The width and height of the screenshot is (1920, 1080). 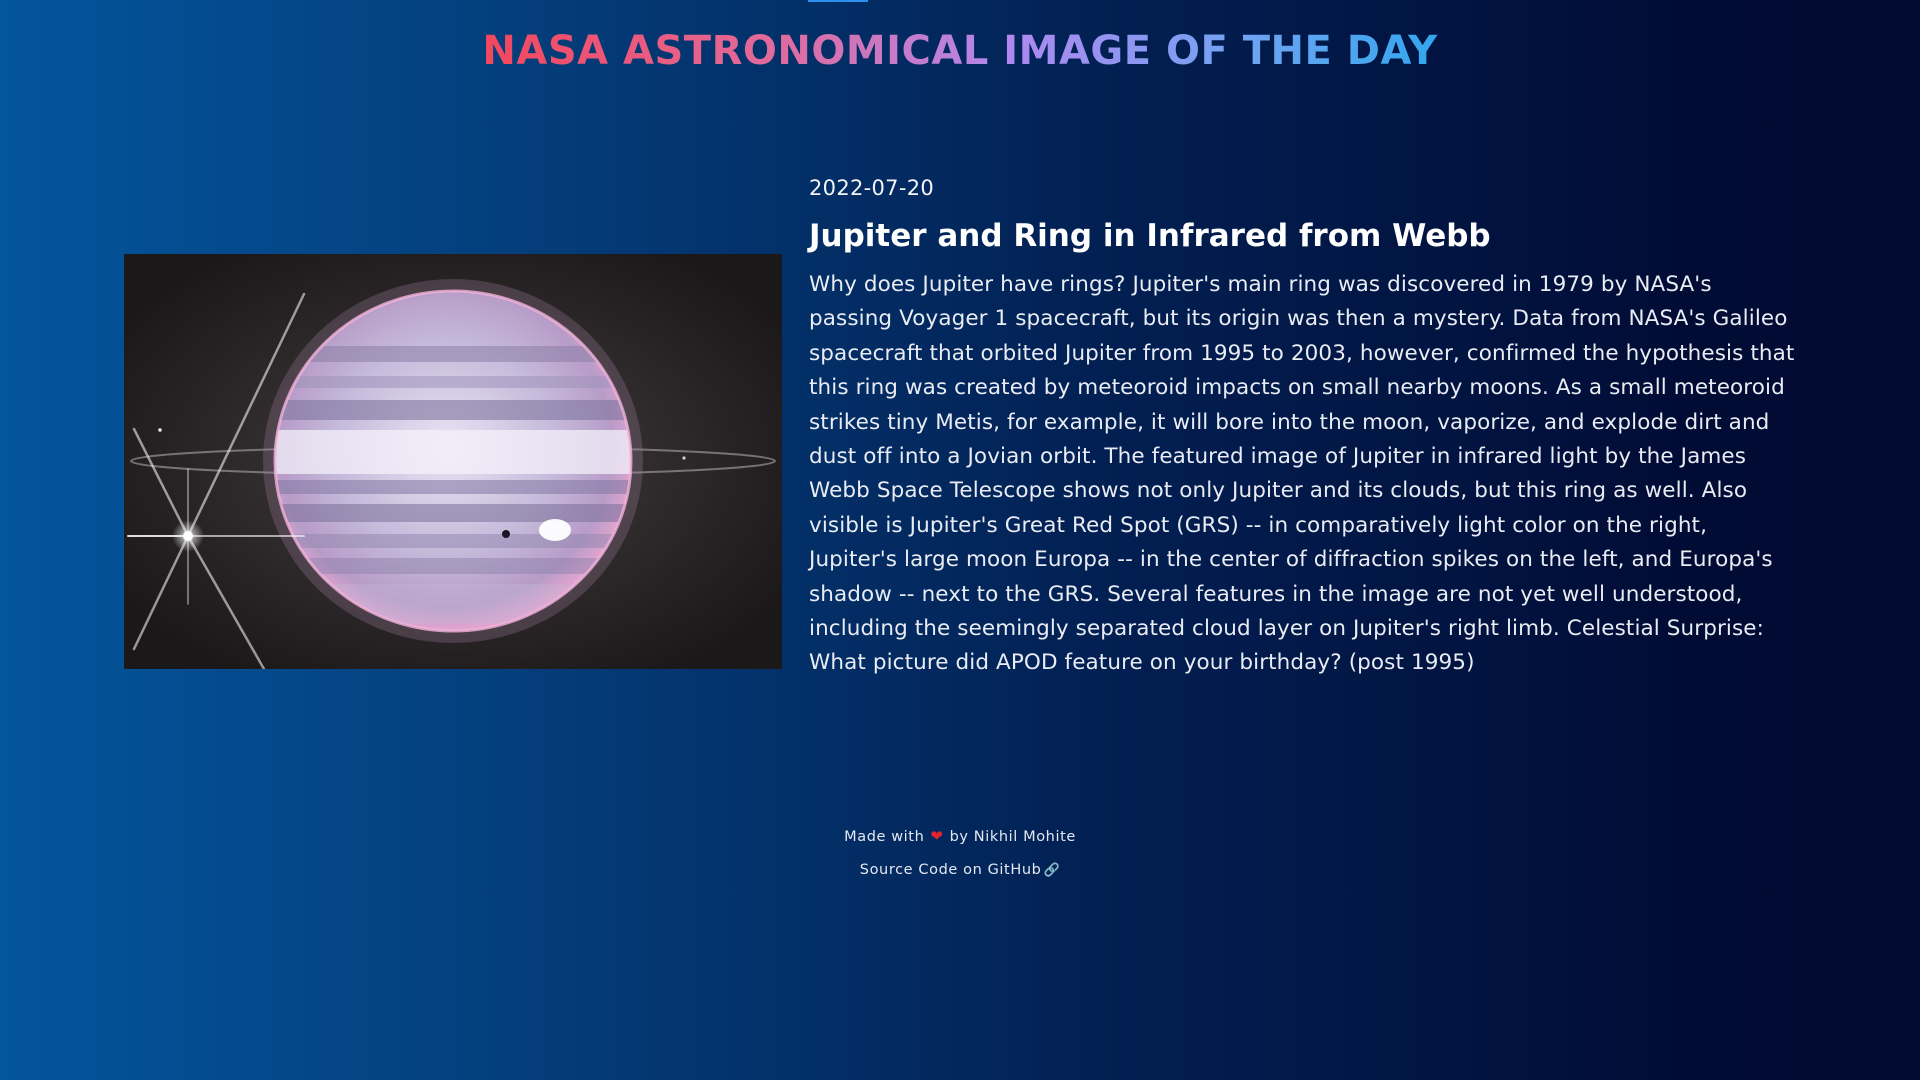 I want to click on source-code-link: Source Code on GitHub 🔗, so click(x=960, y=870).